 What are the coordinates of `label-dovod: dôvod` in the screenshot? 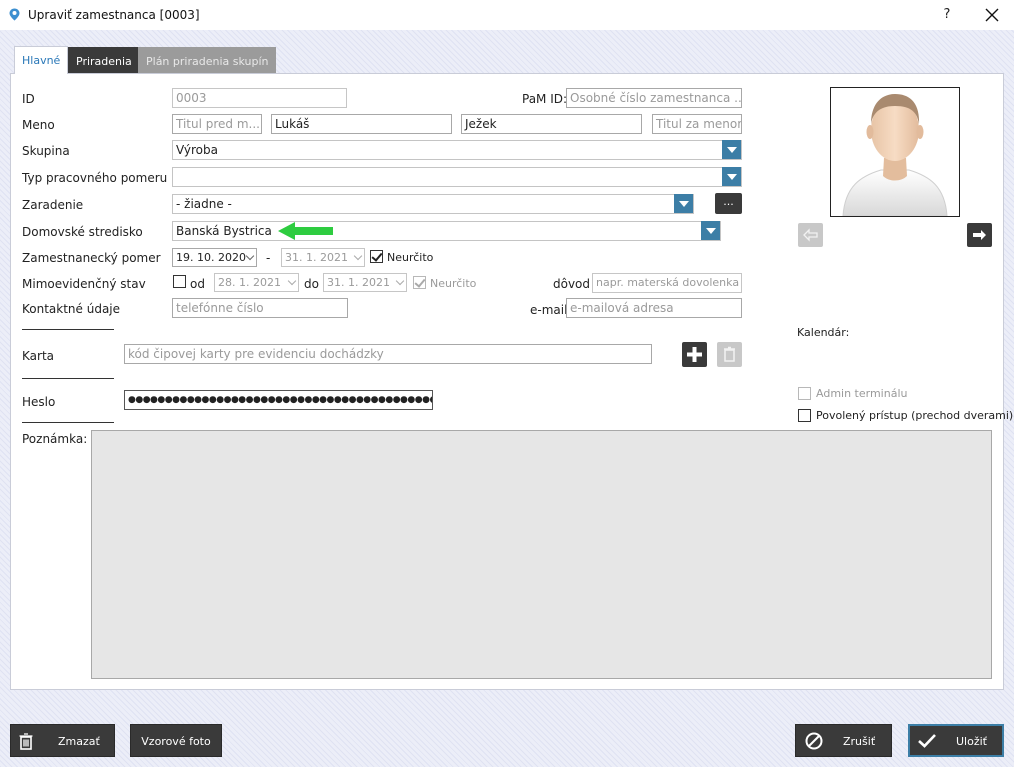 It's located at (572, 284).